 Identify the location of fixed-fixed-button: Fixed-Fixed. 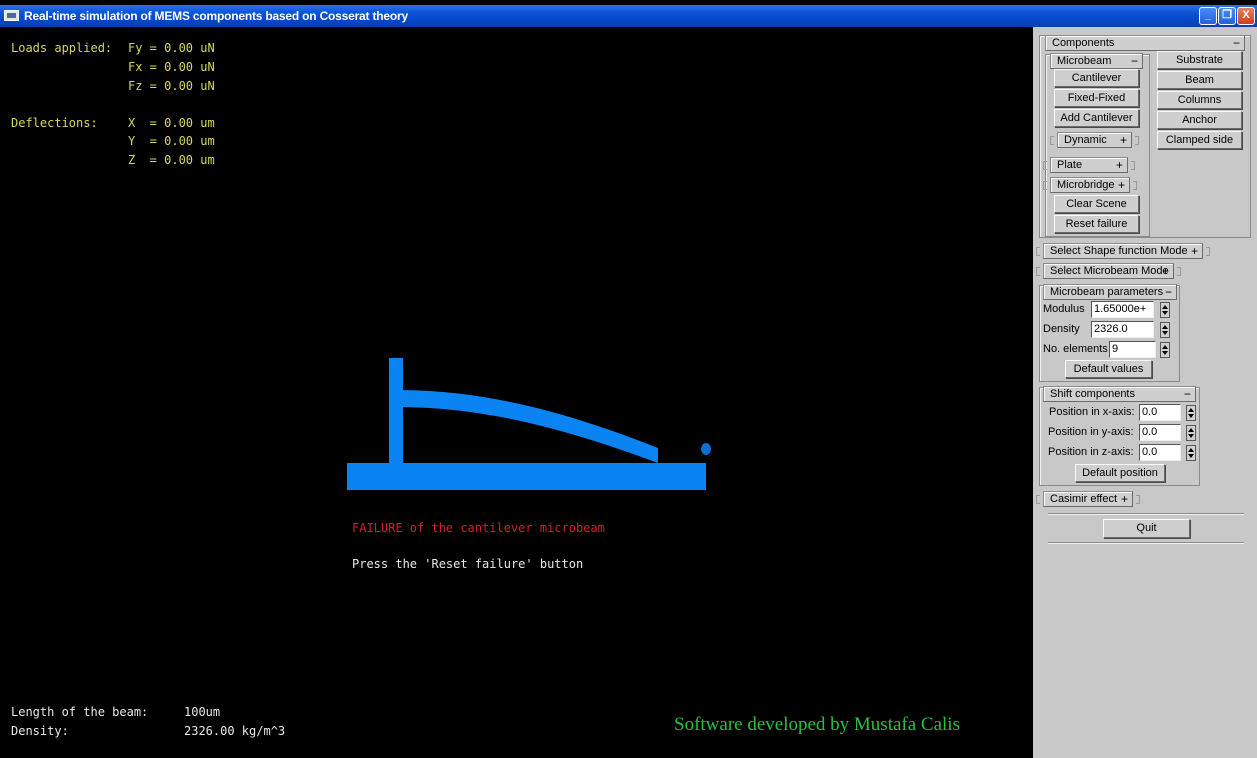
(1096, 98).